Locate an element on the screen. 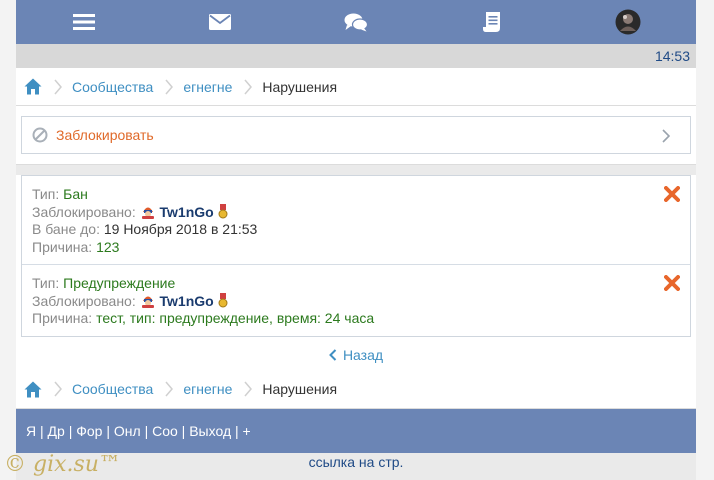 This screenshot has height=480, width=714. clock-bar: 14:53 is located at coordinates (356, 56).